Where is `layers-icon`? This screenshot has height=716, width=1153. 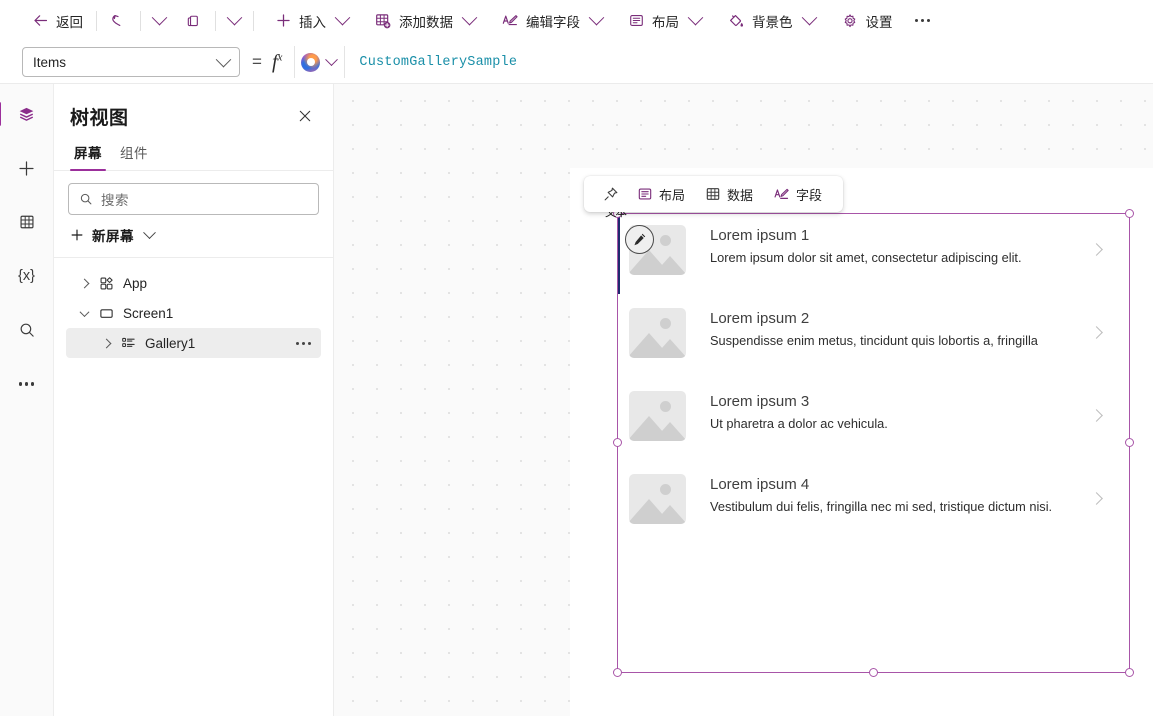
layers-icon is located at coordinates (26, 114).